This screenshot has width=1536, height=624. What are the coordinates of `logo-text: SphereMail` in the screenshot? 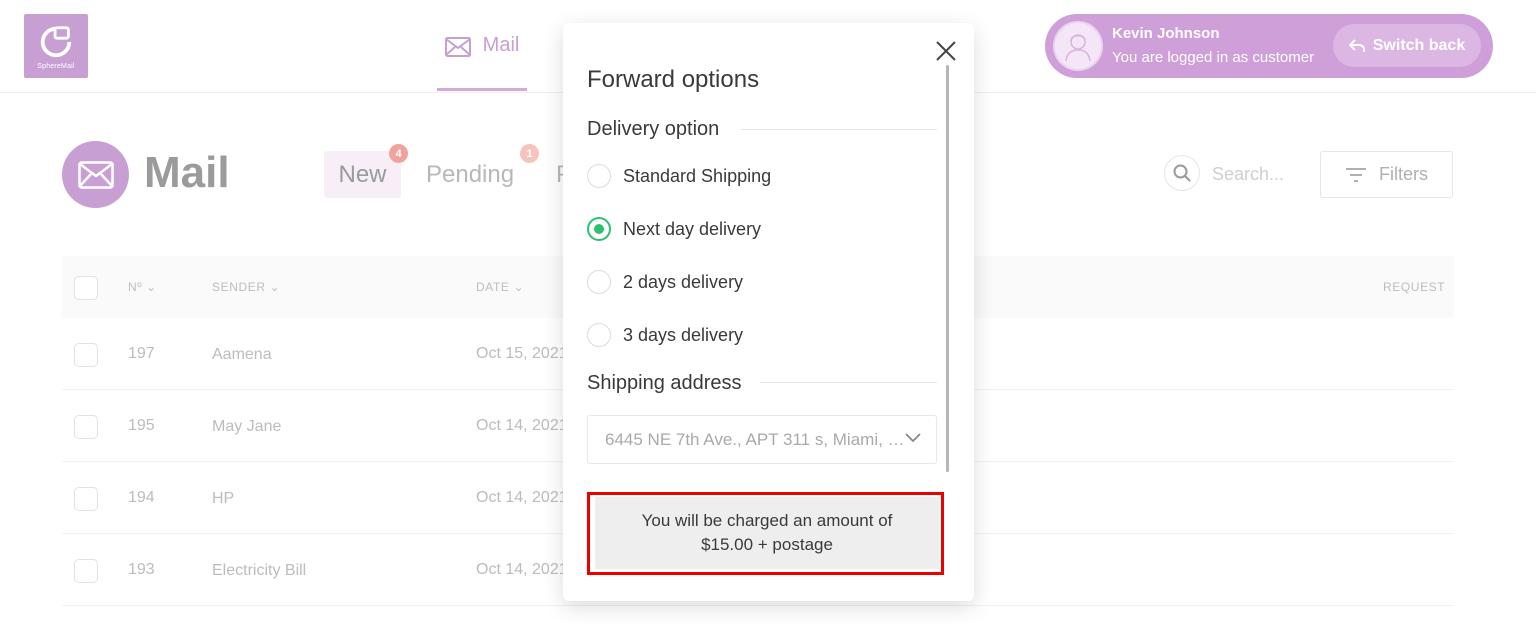 It's located at (56, 66).